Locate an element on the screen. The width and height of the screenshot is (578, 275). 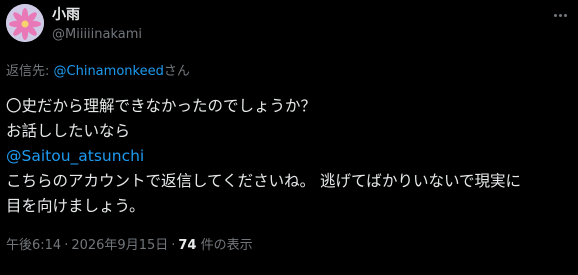
views-count: 74 is located at coordinates (187, 245).